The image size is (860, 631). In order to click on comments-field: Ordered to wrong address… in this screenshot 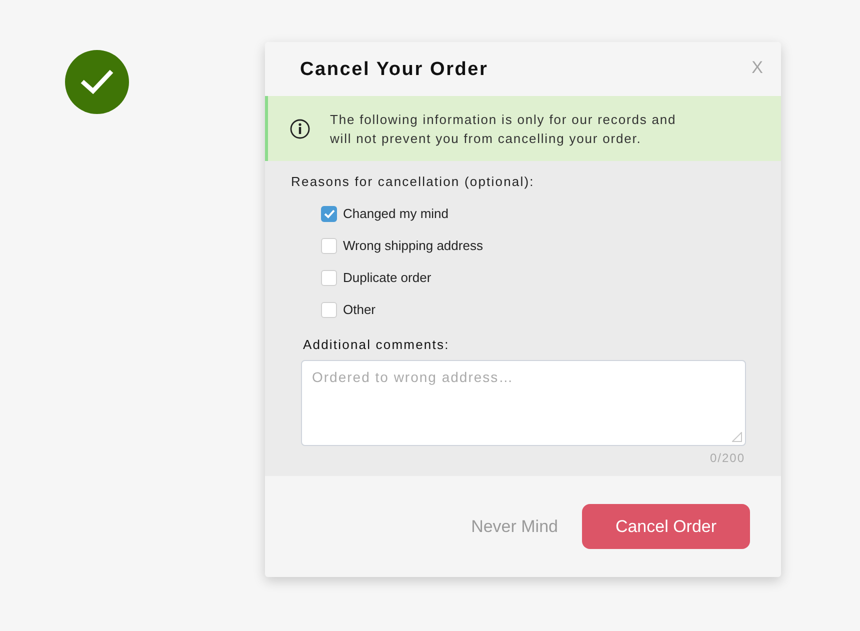, I will do `click(523, 403)`.